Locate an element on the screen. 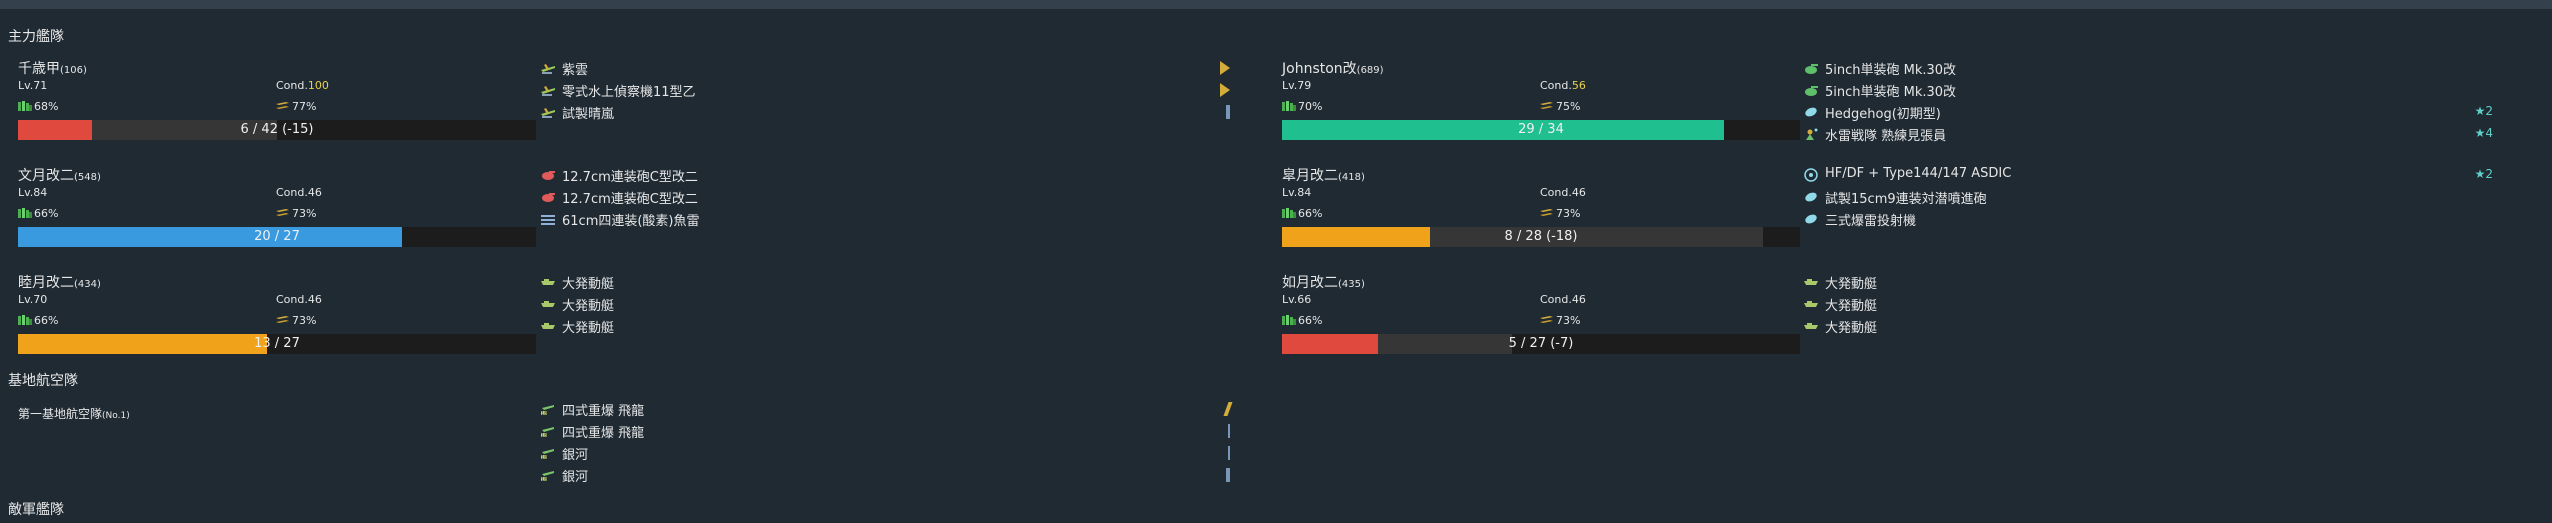  ship-id: (435) is located at coordinates (1351, 284).